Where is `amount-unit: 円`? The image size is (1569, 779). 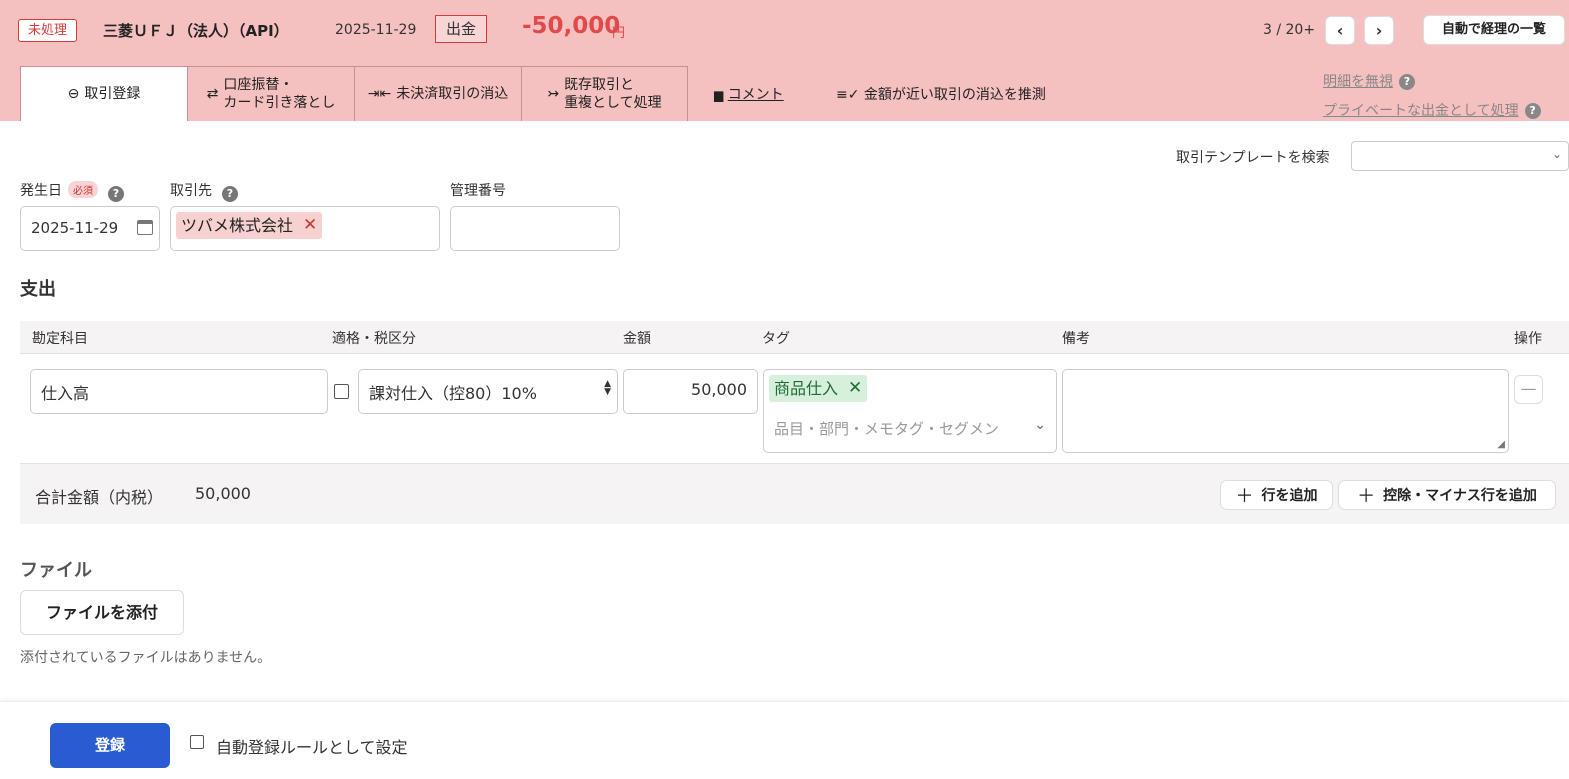
amount-unit: 円 is located at coordinates (619, 33).